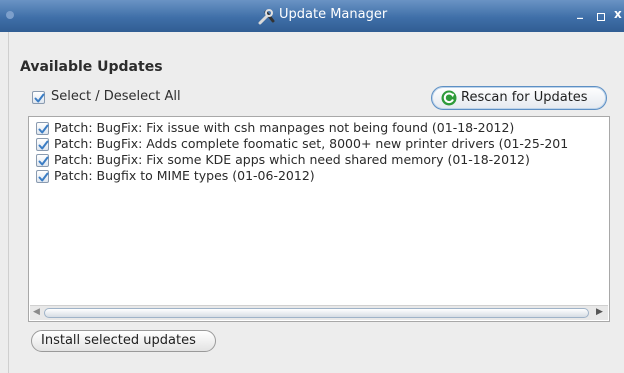  Describe the element at coordinates (599, 312) in the screenshot. I see `scroll-right-arrow-icon: ▶` at that location.